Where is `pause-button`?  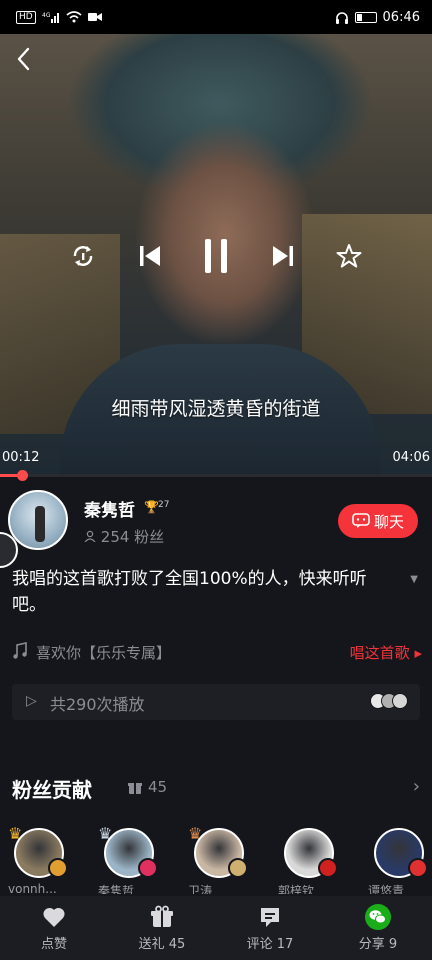 pause-button is located at coordinates (216, 256).